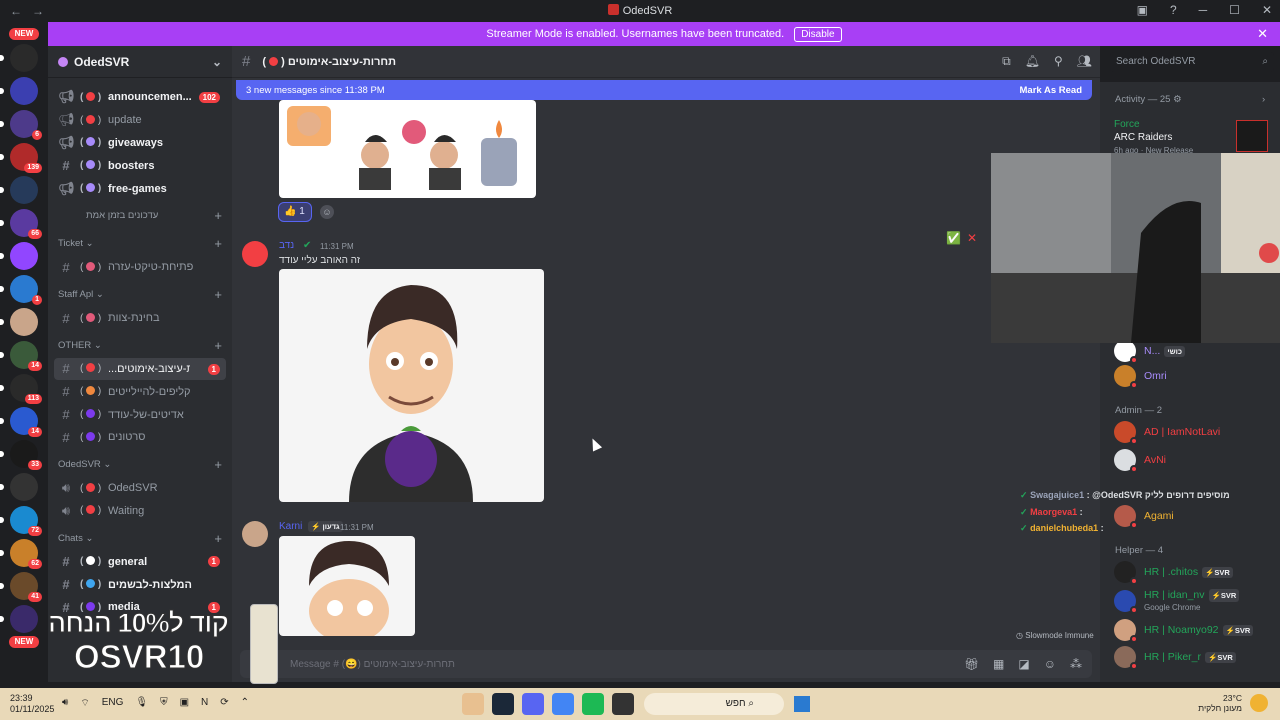 This screenshot has width=1280, height=720. What do you see at coordinates (140, 369) in the screenshot?
I see `channel-item: # ( ) ...ות-עיצוב-אימוטים 1` at bounding box center [140, 369].